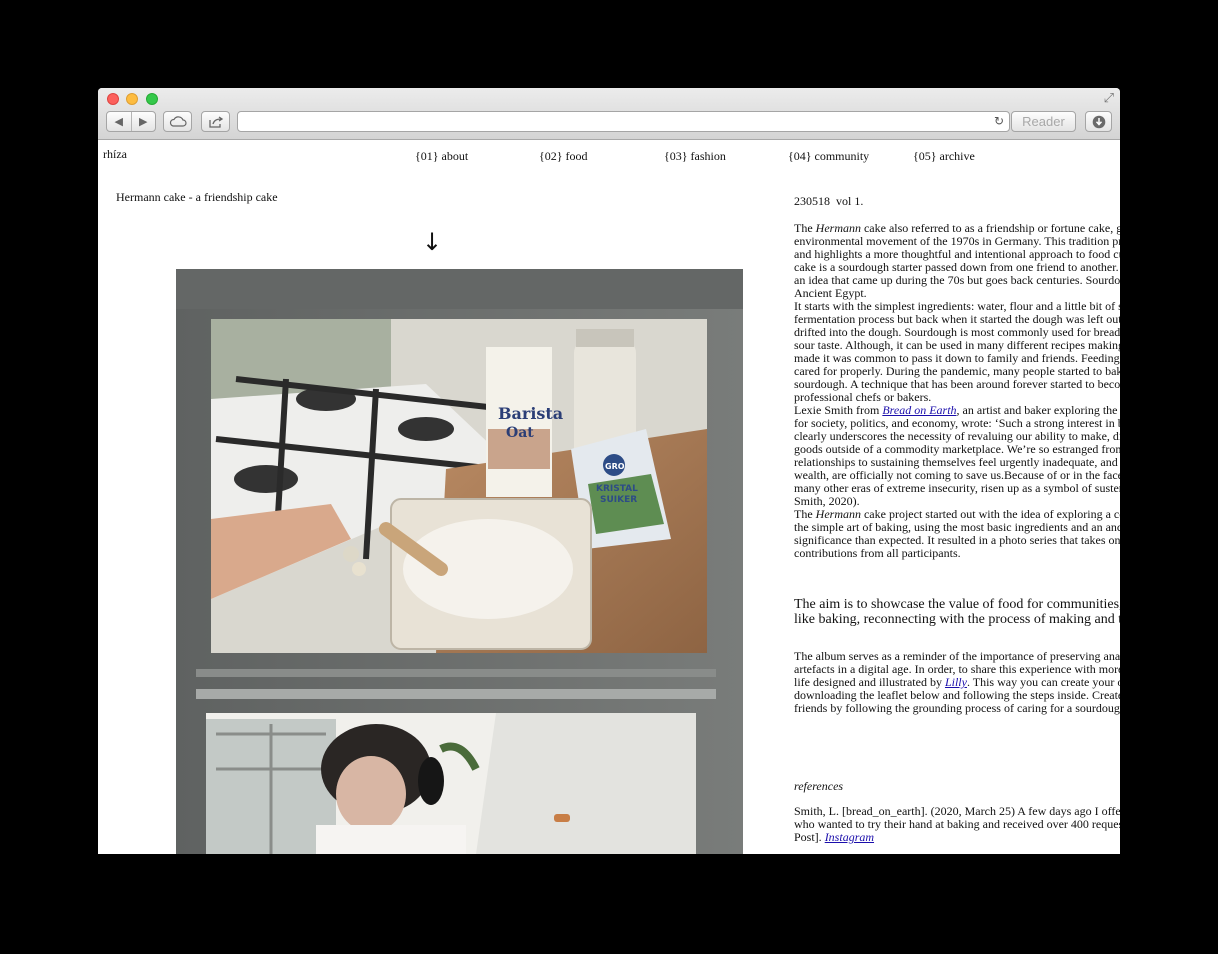 Image resolution: width=1218 pixels, height=954 pixels. Describe the element at coordinates (695, 156) in the screenshot. I see `nav-fashion: {03} fashion` at that location.